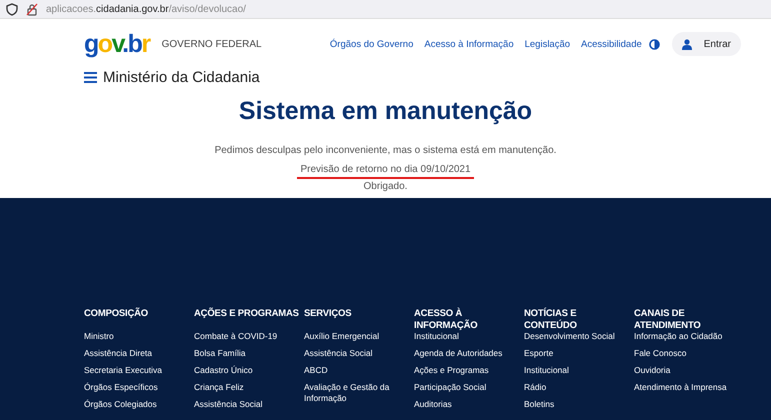 The width and height of the screenshot is (771, 420). What do you see at coordinates (123, 370) in the screenshot?
I see `footer-link: Secretaria Executiva` at bounding box center [123, 370].